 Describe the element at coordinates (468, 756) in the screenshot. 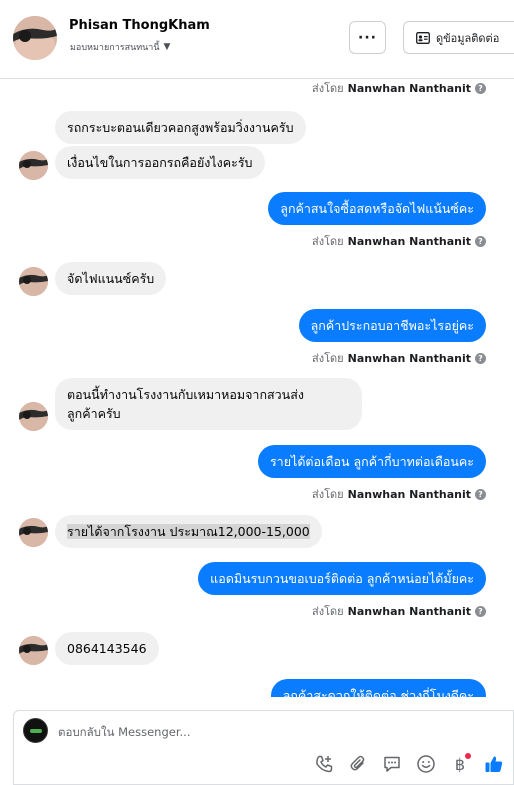

I see `notification-dot` at that location.